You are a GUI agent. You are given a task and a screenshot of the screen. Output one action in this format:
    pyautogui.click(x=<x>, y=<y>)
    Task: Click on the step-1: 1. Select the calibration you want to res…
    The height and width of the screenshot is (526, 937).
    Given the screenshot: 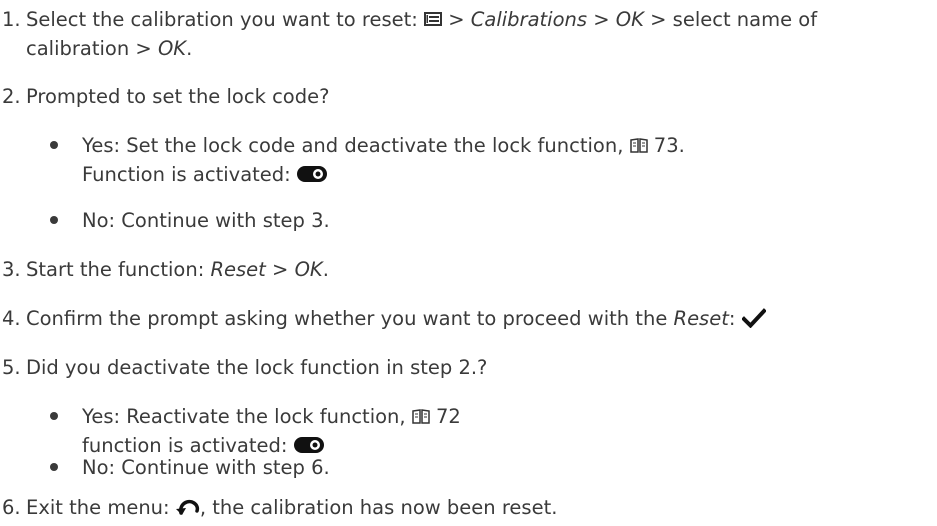 What is the action you would take?
    pyautogui.click(x=467, y=34)
    